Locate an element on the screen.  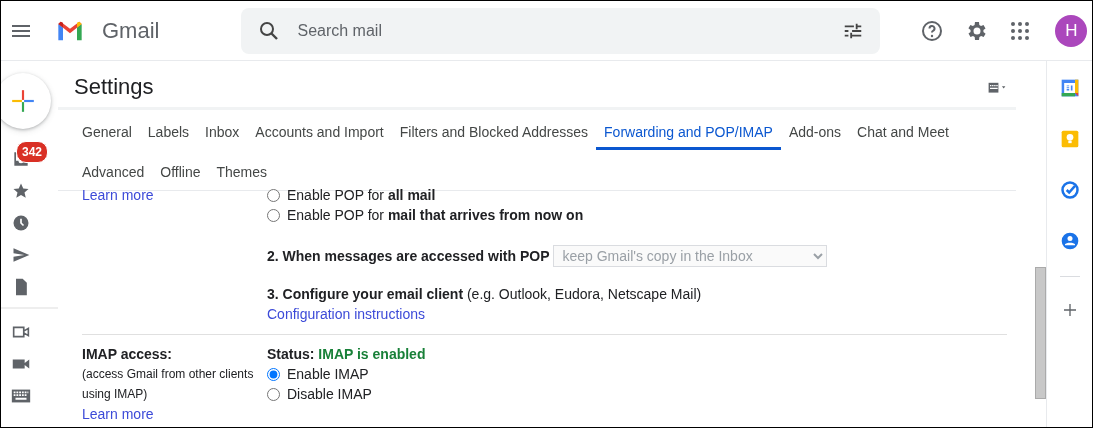
settings-tab: Inbox is located at coordinates (222, 130).